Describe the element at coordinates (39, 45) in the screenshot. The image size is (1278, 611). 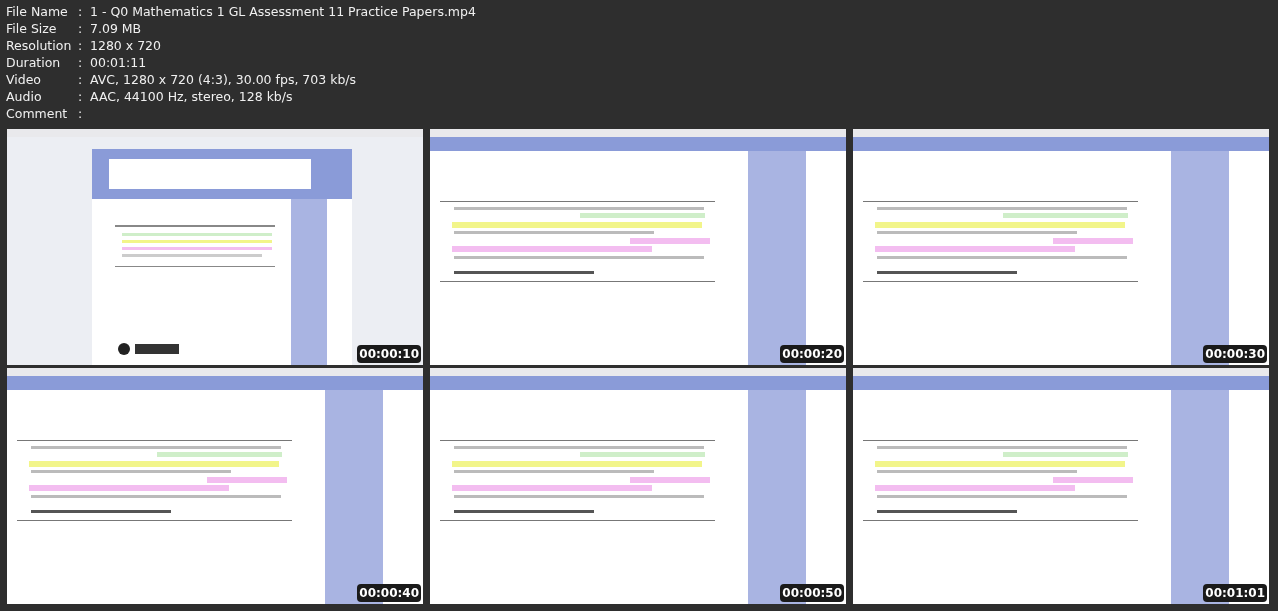
I see `info-label: Resolution` at that location.